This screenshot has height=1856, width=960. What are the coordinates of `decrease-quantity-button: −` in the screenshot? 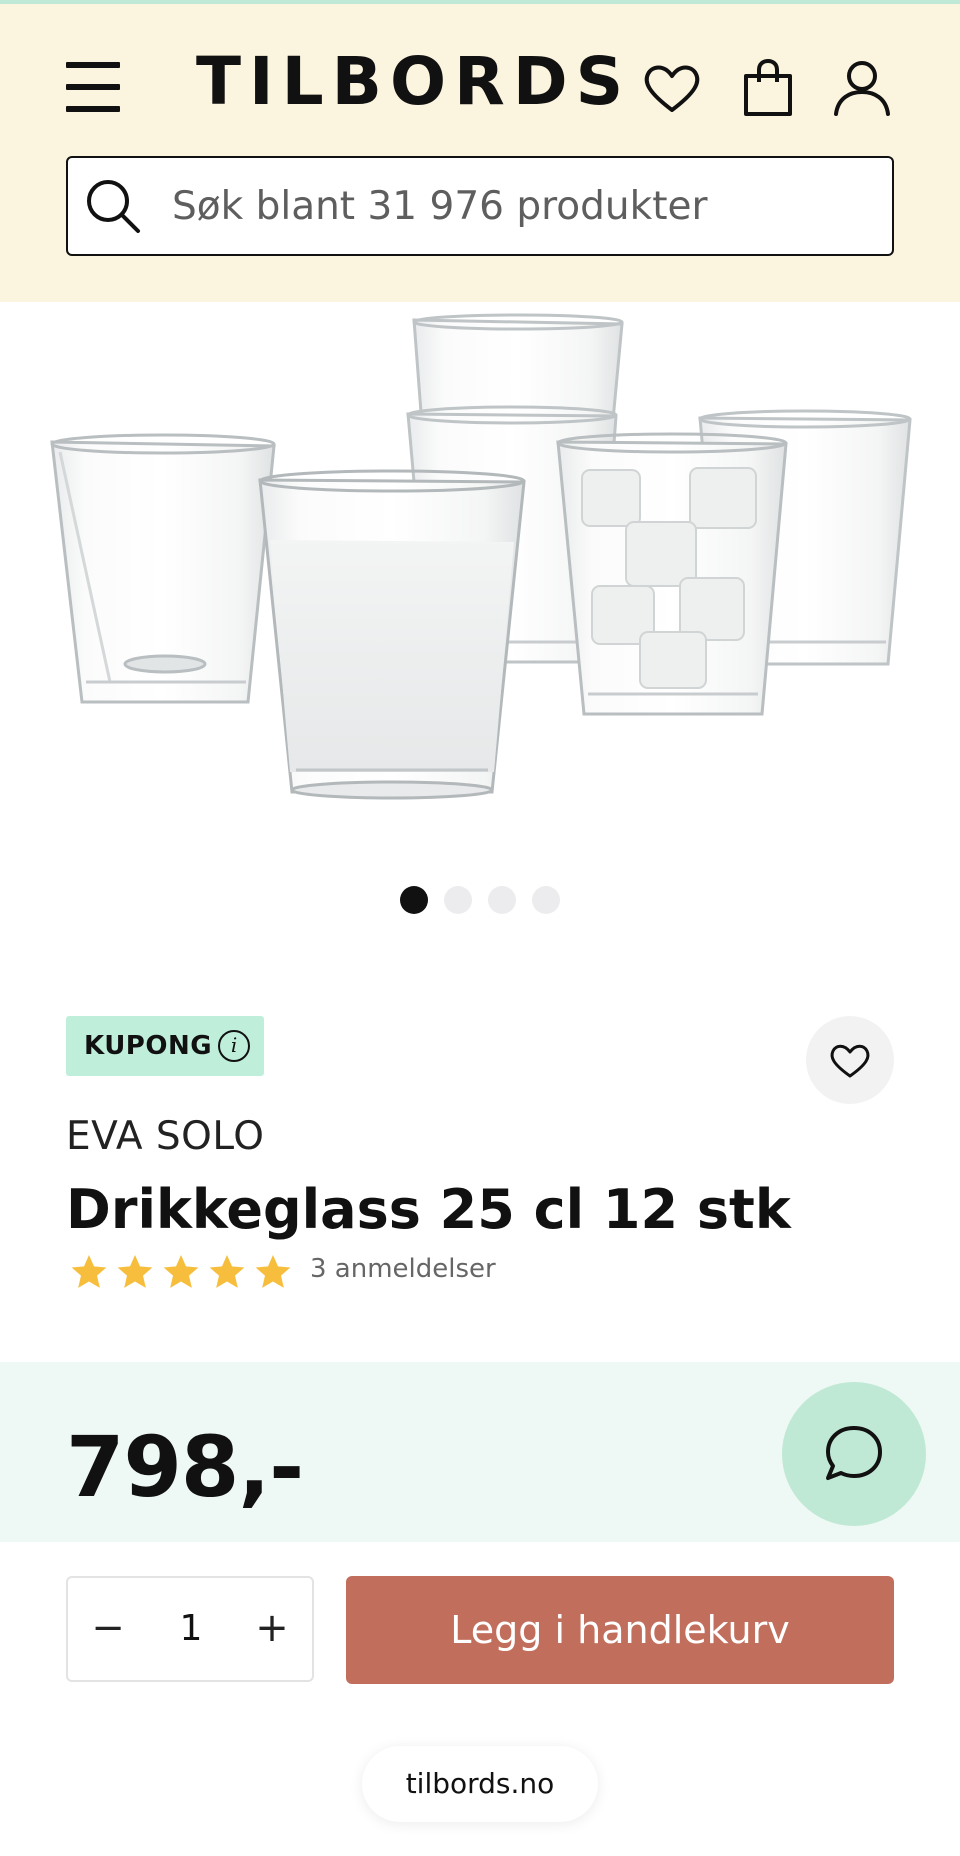 It's located at (108, 1629).